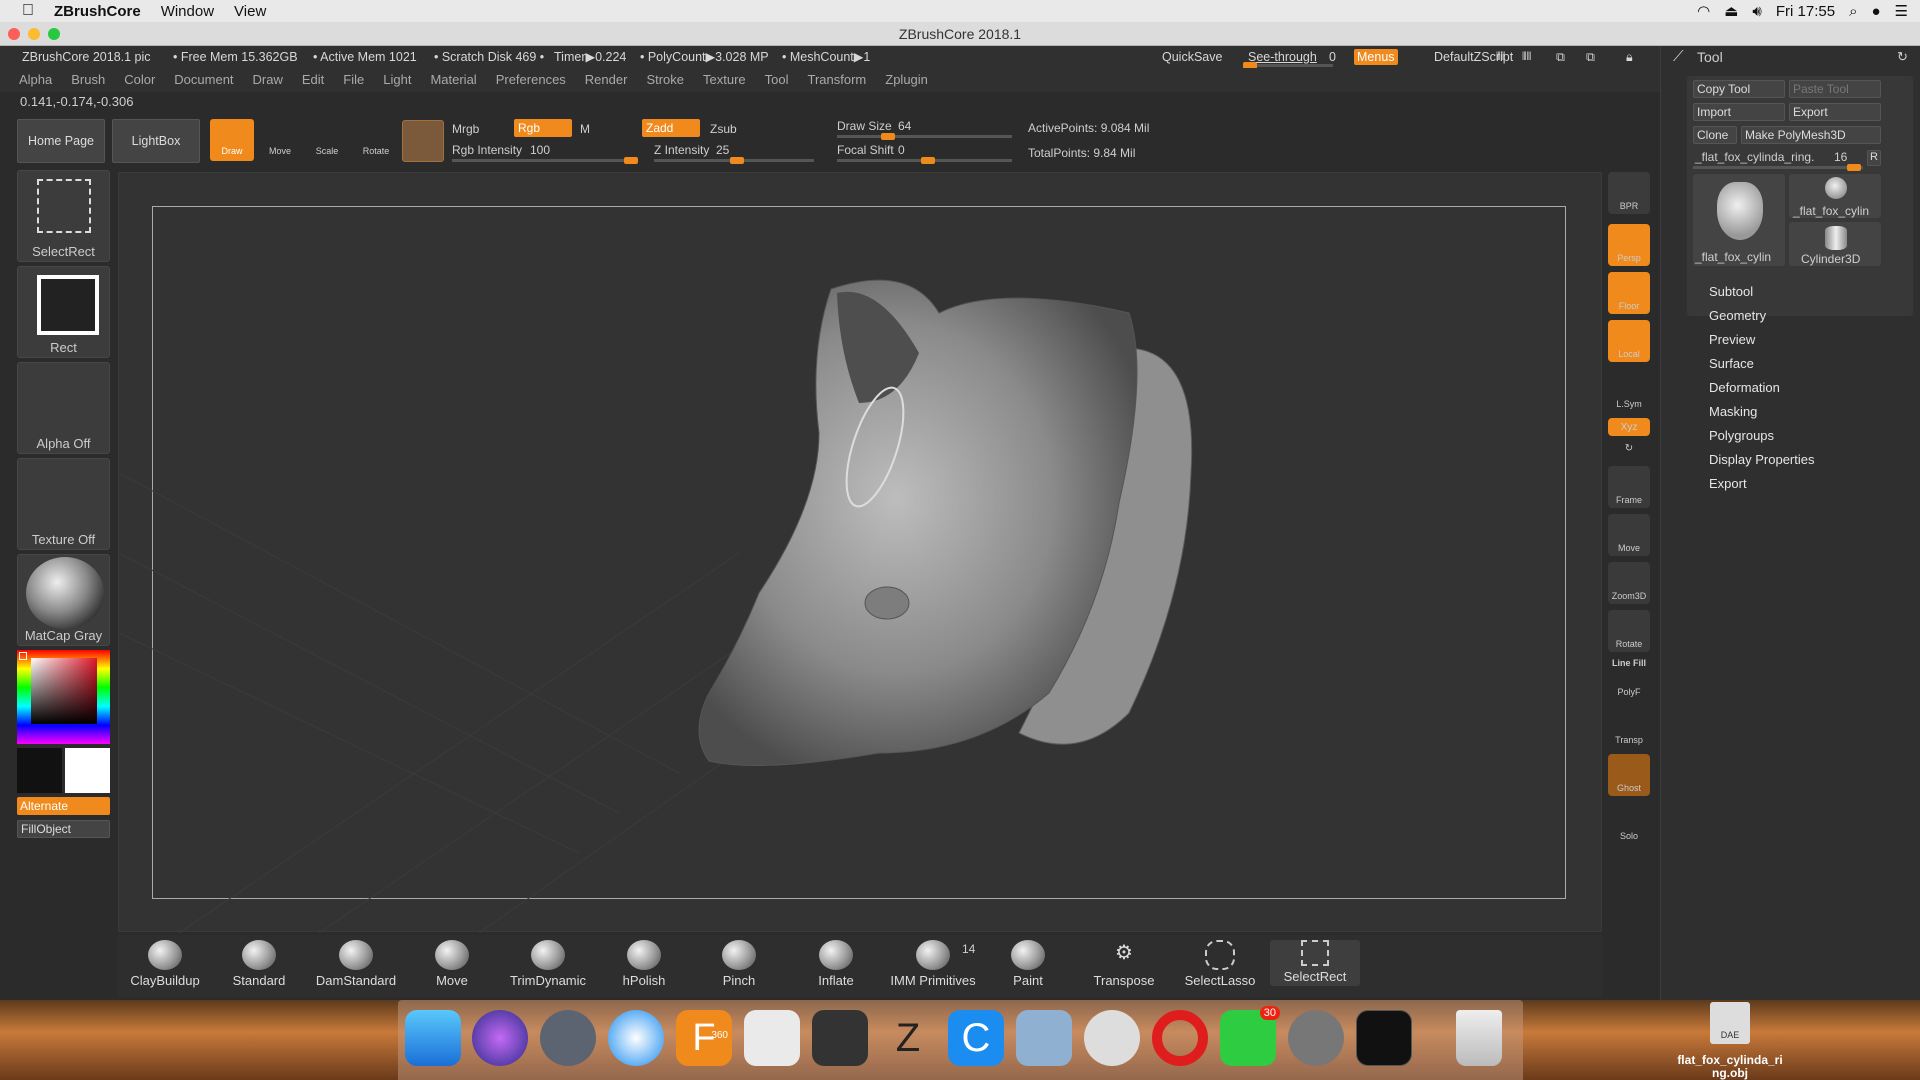  Describe the element at coordinates (1629, 727) in the screenshot. I see `transp-button: Transp` at that location.